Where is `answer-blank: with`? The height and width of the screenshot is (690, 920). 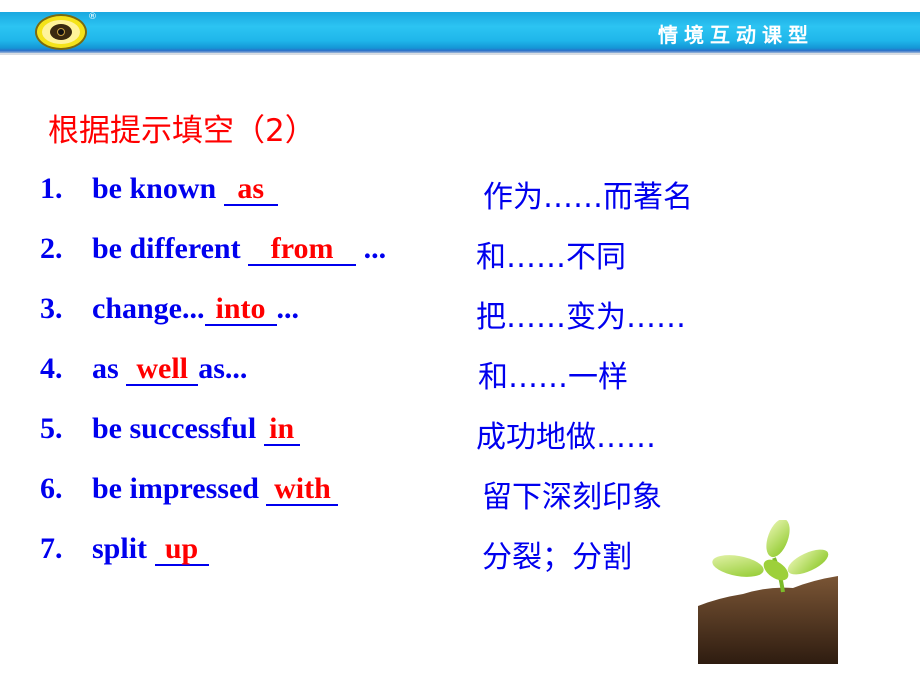 answer-blank: with is located at coordinates (302, 489).